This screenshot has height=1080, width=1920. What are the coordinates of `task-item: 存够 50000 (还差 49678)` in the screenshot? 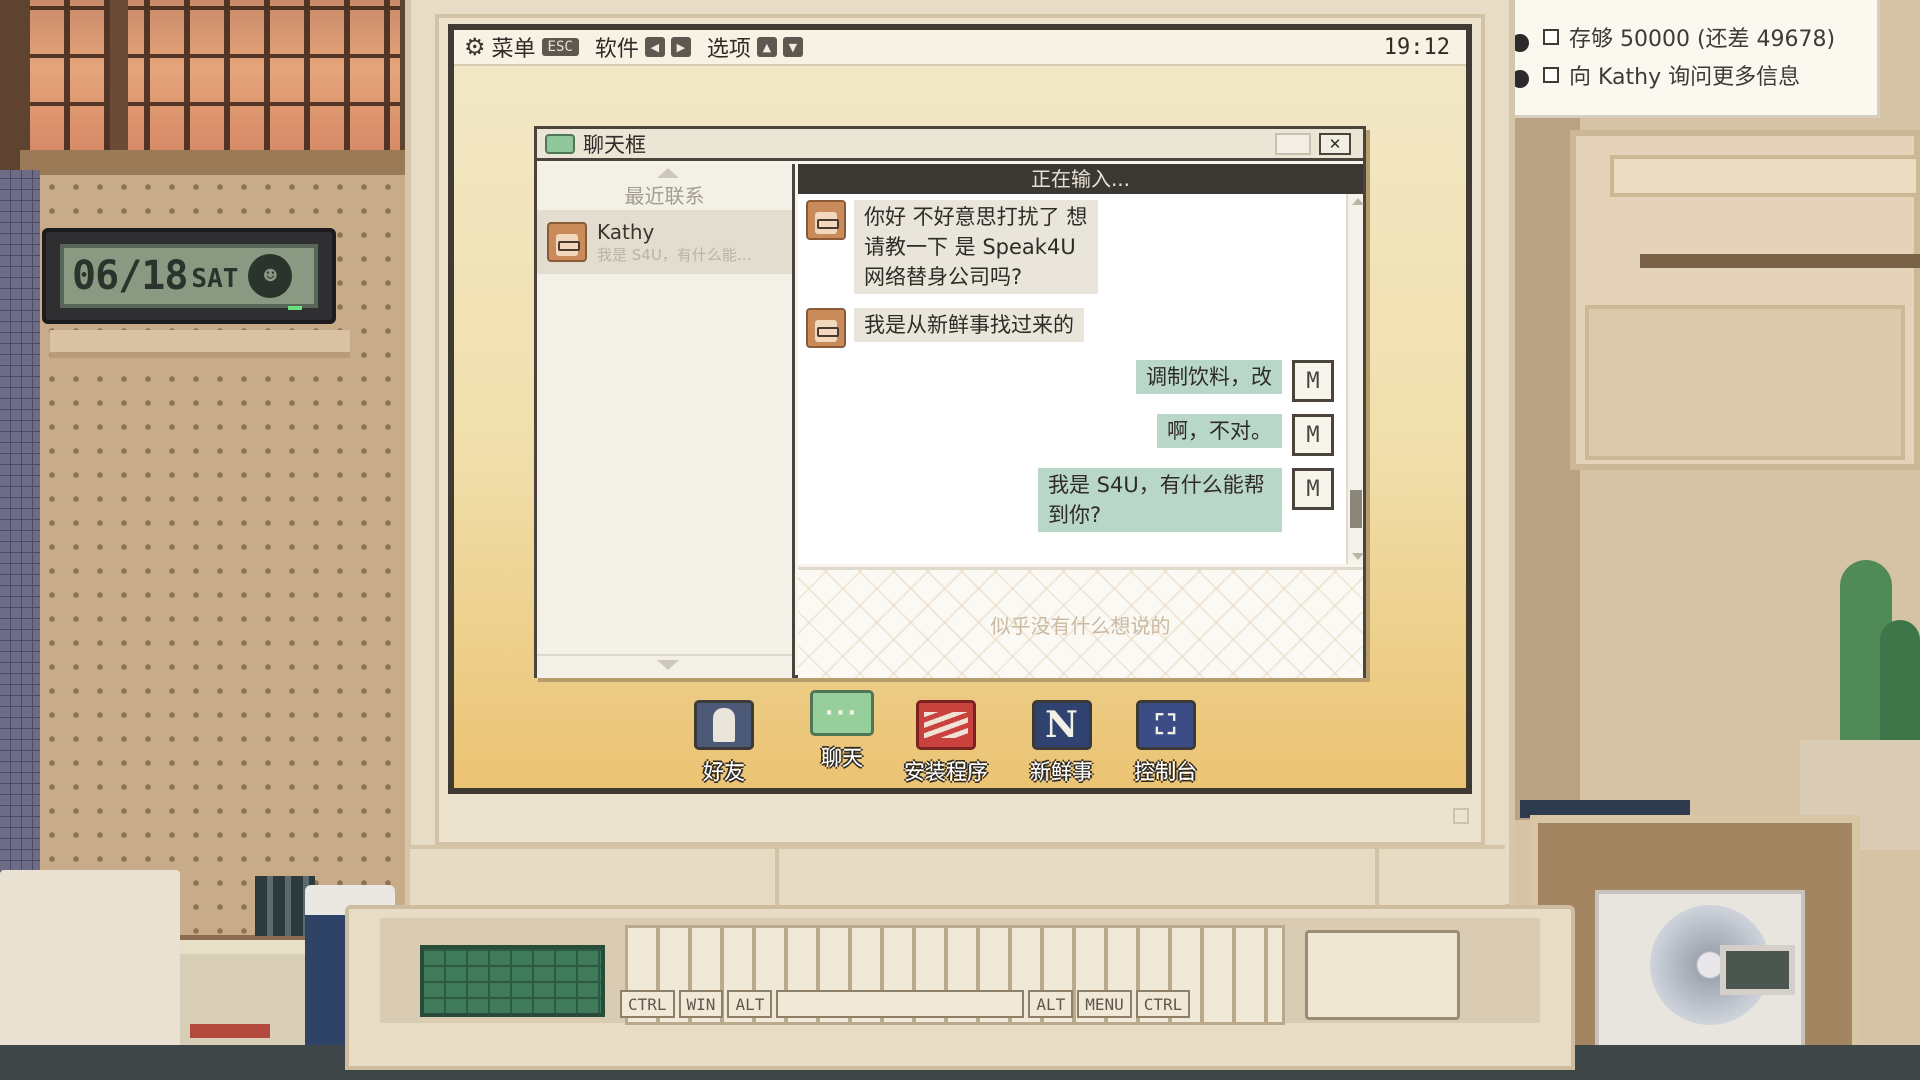 It's located at (1710, 37).